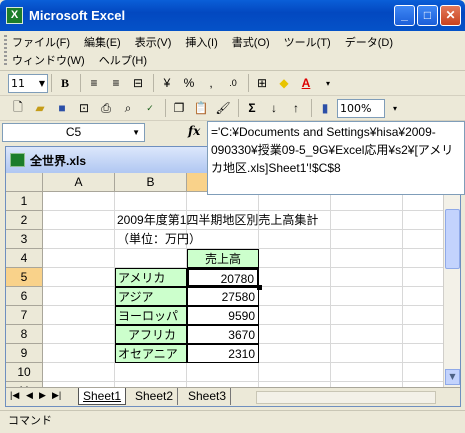 The image size is (465, 433). I want to click on save-icon: ■, so click(62, 108).